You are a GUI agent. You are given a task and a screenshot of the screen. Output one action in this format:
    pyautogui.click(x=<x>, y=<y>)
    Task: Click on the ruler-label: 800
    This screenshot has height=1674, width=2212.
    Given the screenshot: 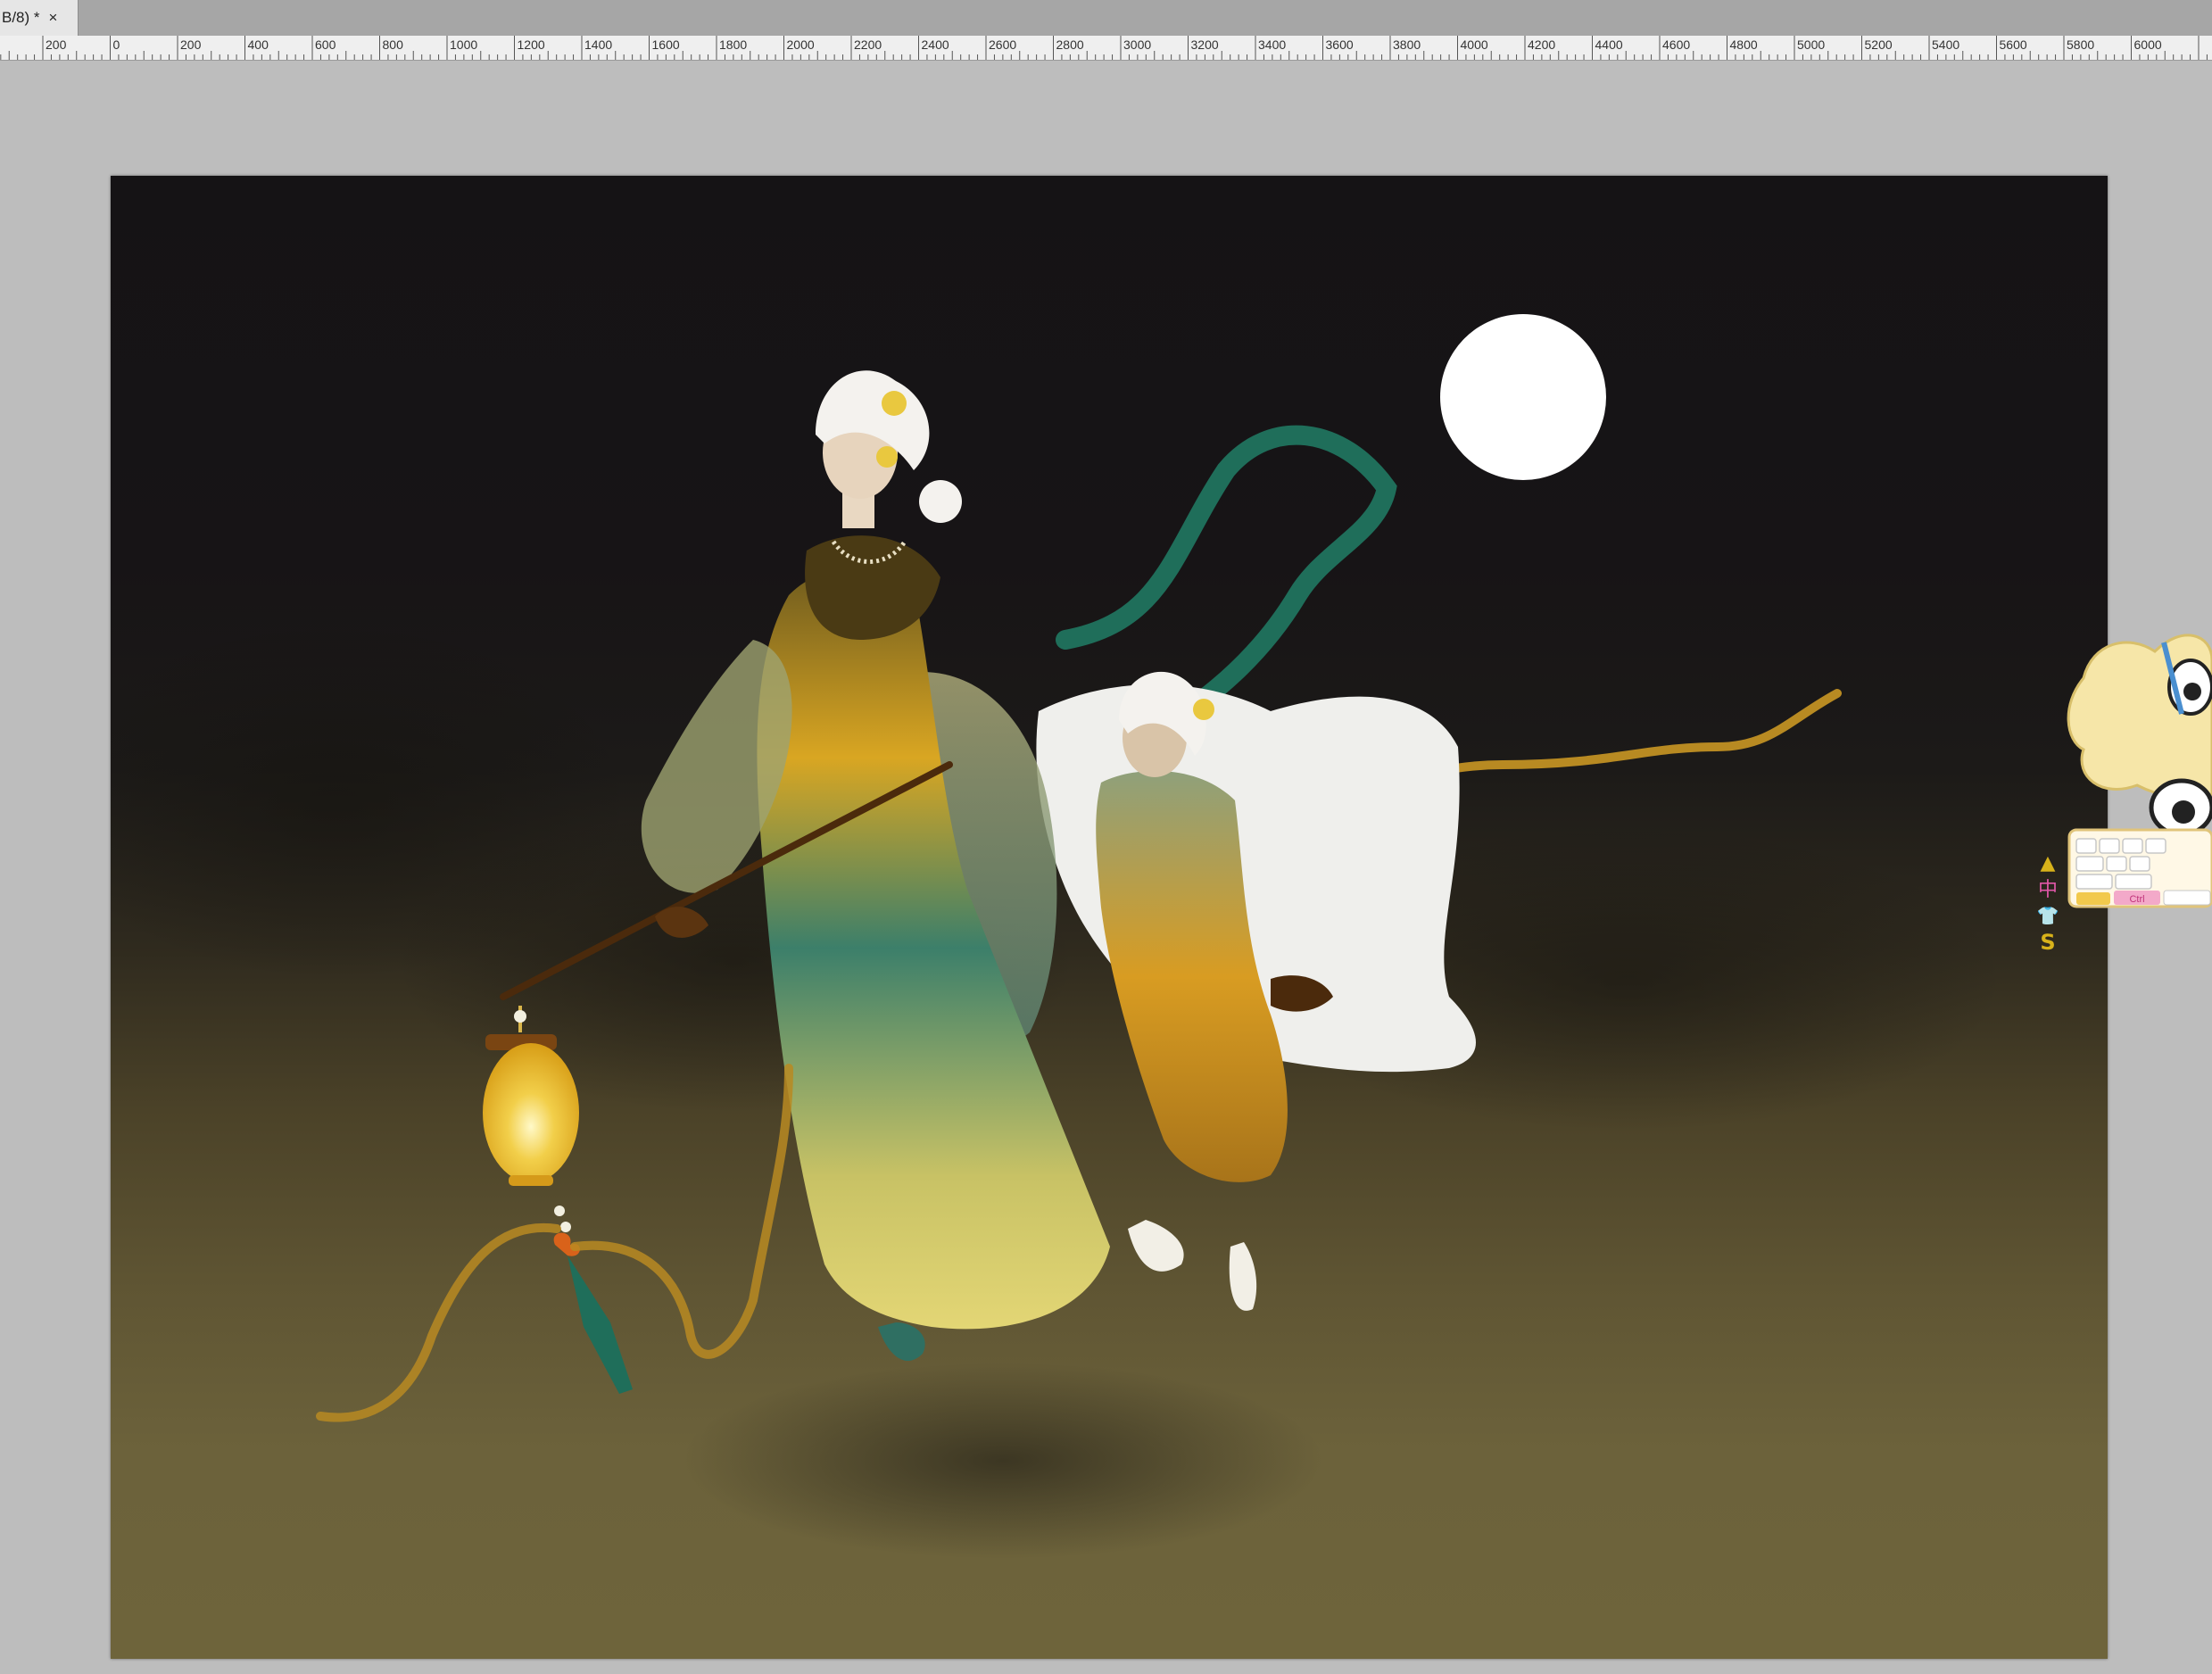 What is the action you would take?
    pyautogui.click(x=393, y=44)
    